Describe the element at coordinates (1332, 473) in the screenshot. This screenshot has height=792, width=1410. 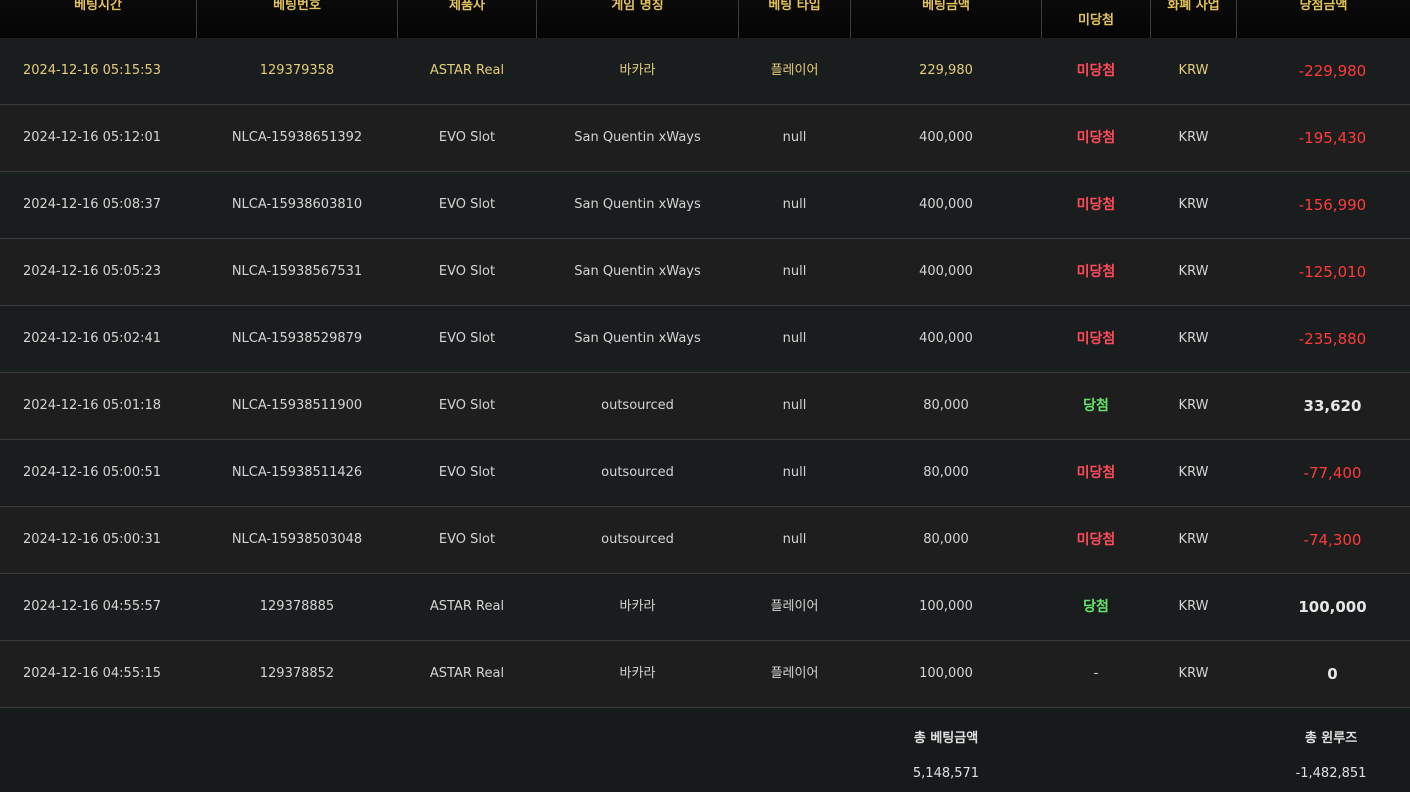
I see `win-amount-cell: -77,400` at that location.